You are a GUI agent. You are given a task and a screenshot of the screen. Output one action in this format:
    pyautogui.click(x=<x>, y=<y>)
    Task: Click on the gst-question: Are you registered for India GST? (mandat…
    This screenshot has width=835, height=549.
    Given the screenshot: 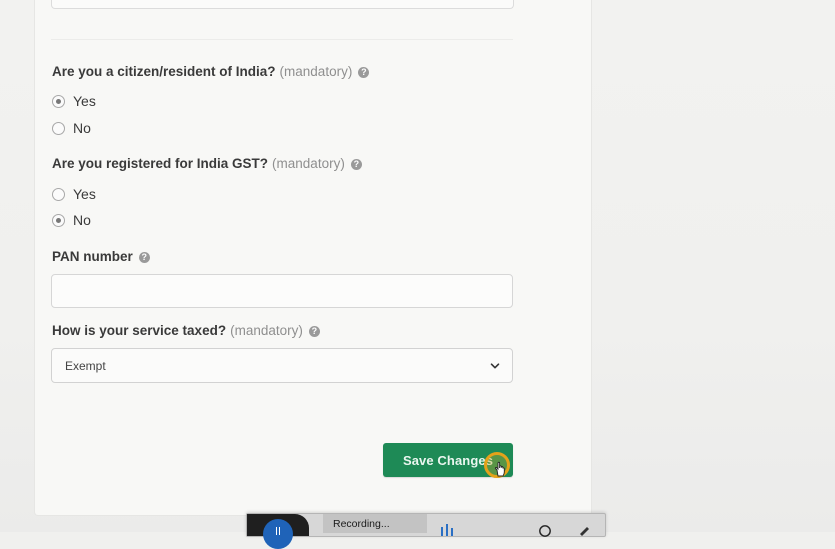 What is the action you would take?
    pyautogui.click(x=207, y=163)
    